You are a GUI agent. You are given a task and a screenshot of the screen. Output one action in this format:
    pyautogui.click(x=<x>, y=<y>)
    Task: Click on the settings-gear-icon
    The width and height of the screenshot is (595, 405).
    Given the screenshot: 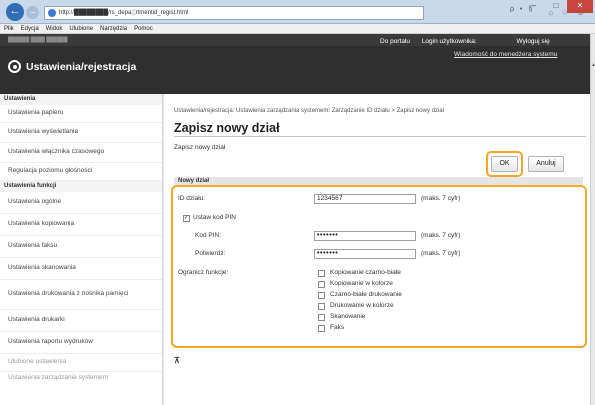 What is the action you would take?
    pyautogui.click(x=14, y=66)
    